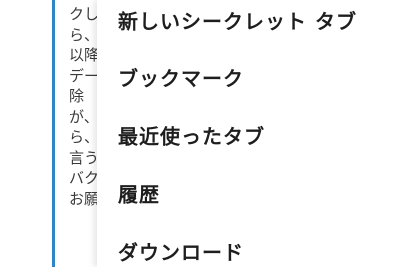  Describe the element at coordinates (139, 194) in the screenshot. I see `menu-item-label: 履歴` at that location.